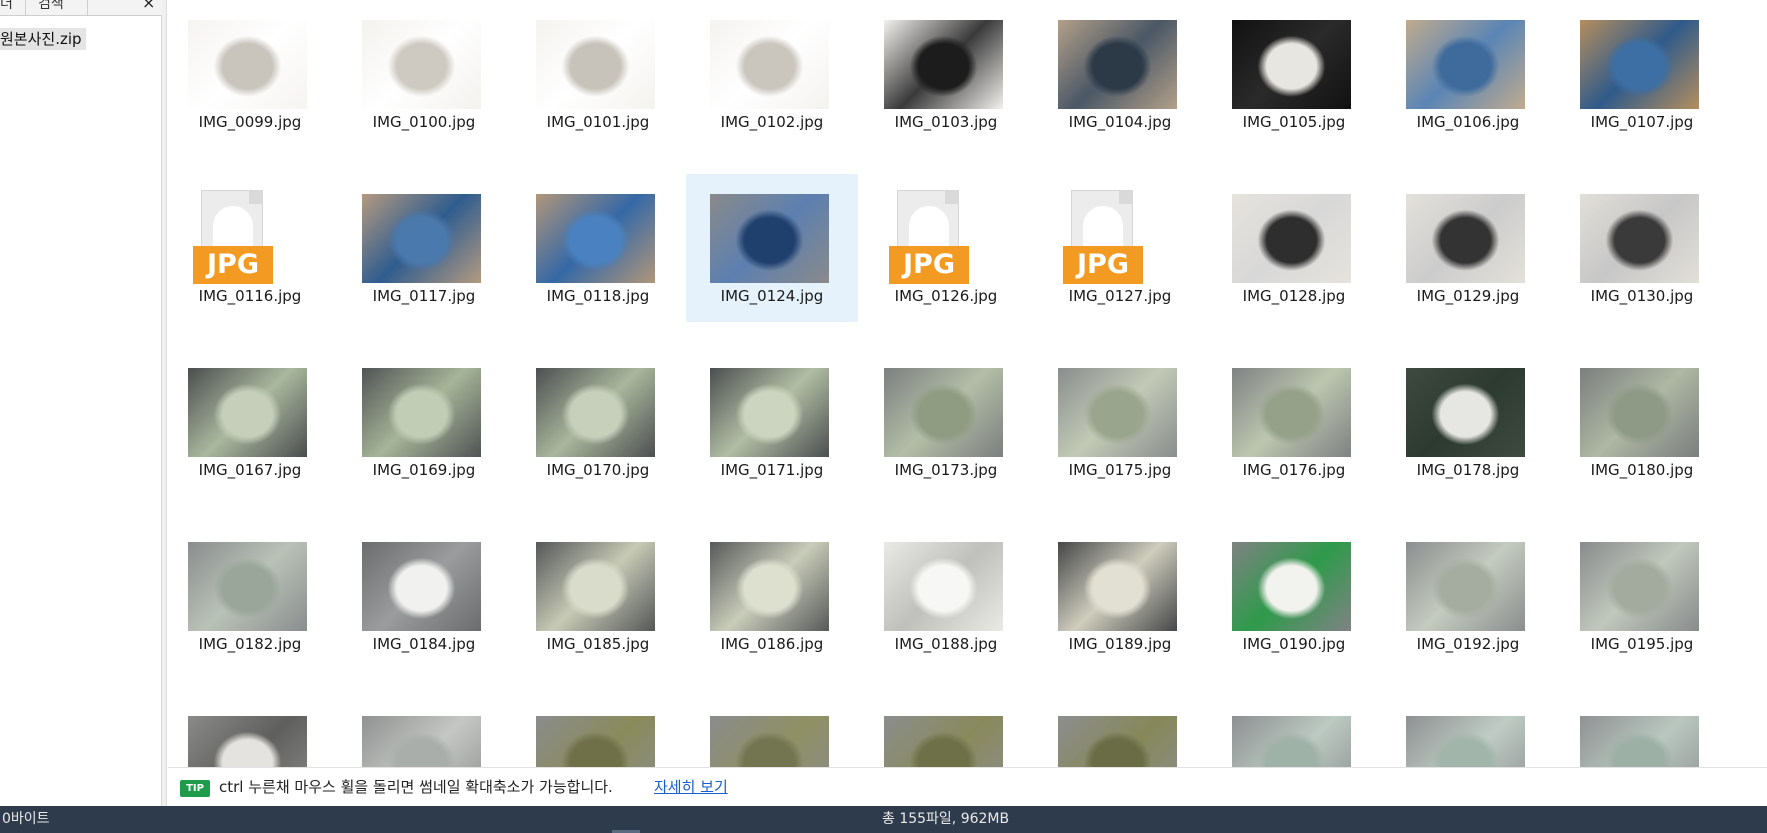  I want to click on file-item: IMG_0188.jpg, so click(946, 596).